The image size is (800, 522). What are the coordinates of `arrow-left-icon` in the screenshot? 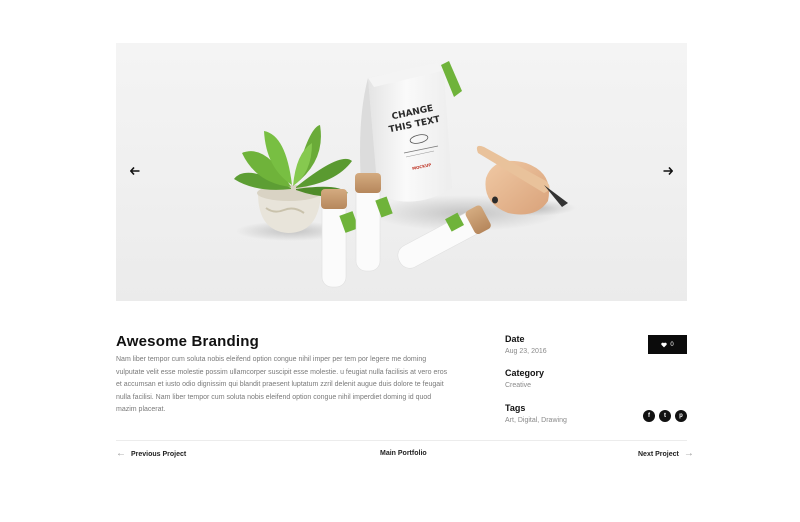 It's located at (135, 171).